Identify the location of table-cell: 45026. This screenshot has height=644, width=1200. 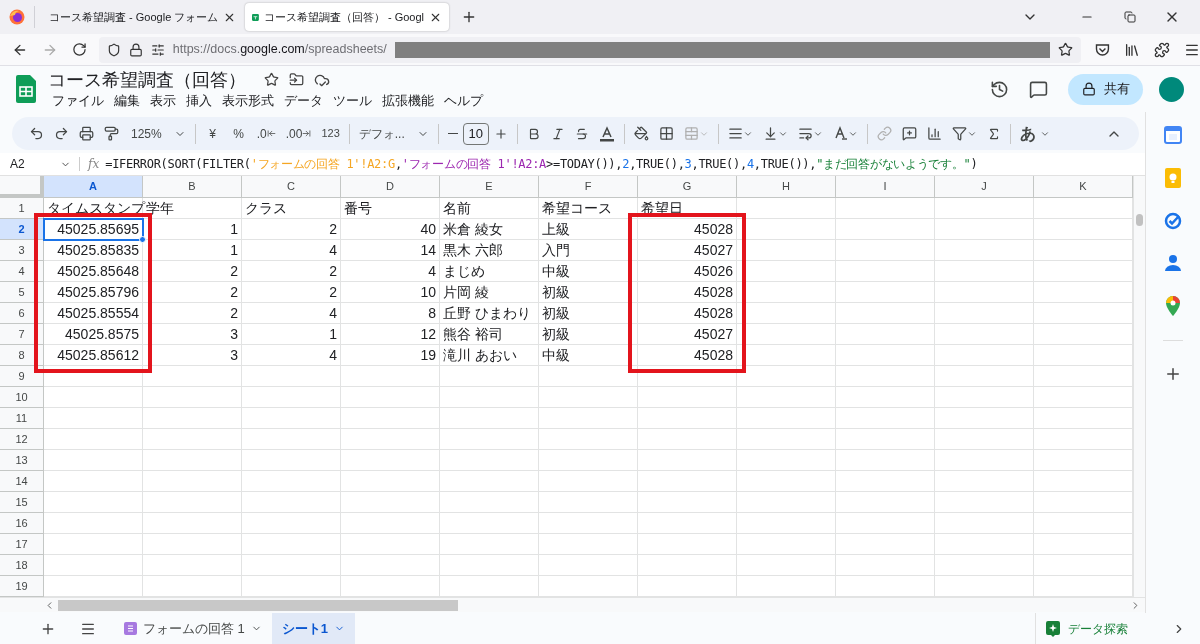
(687, 271).